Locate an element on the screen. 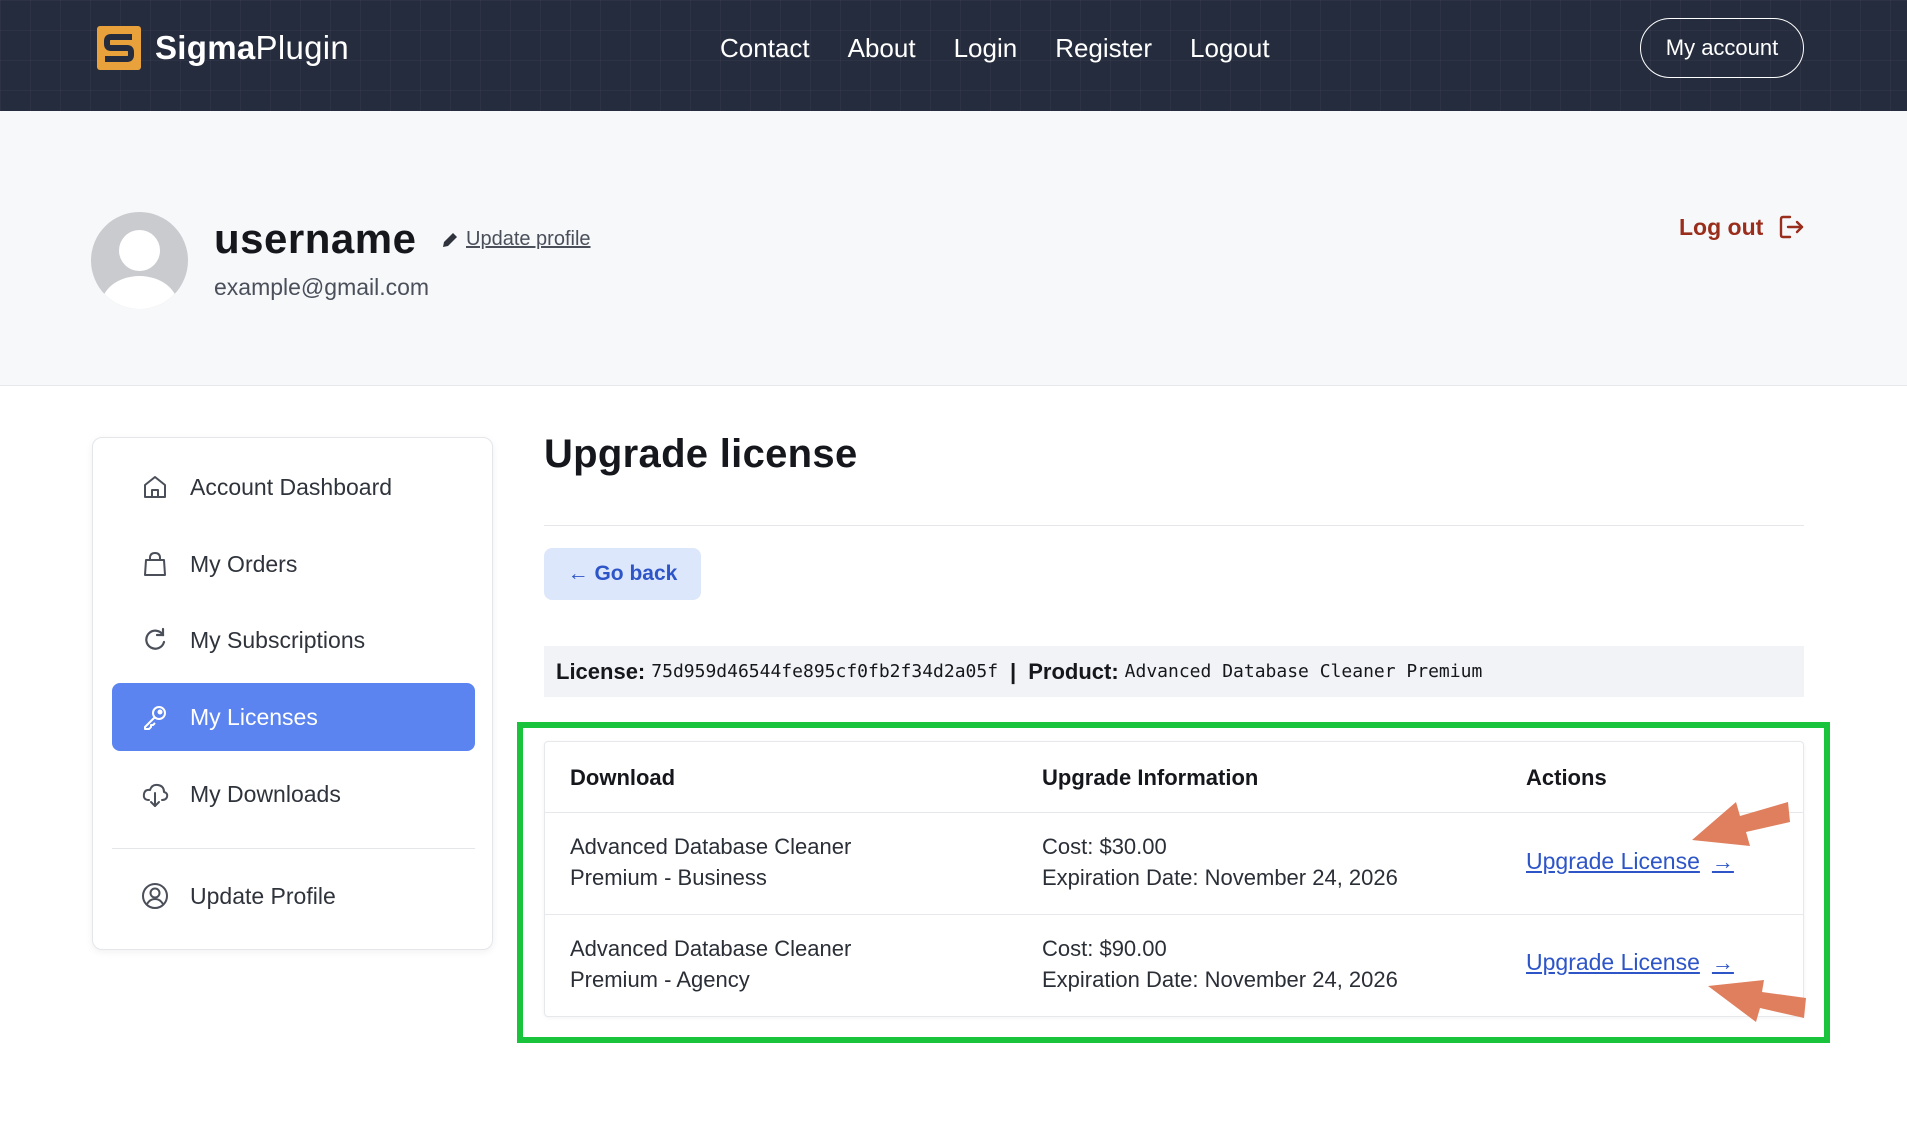 The height and width of the screenshot is (1142, 1907). key-icon is located at coordinates (155, 717).